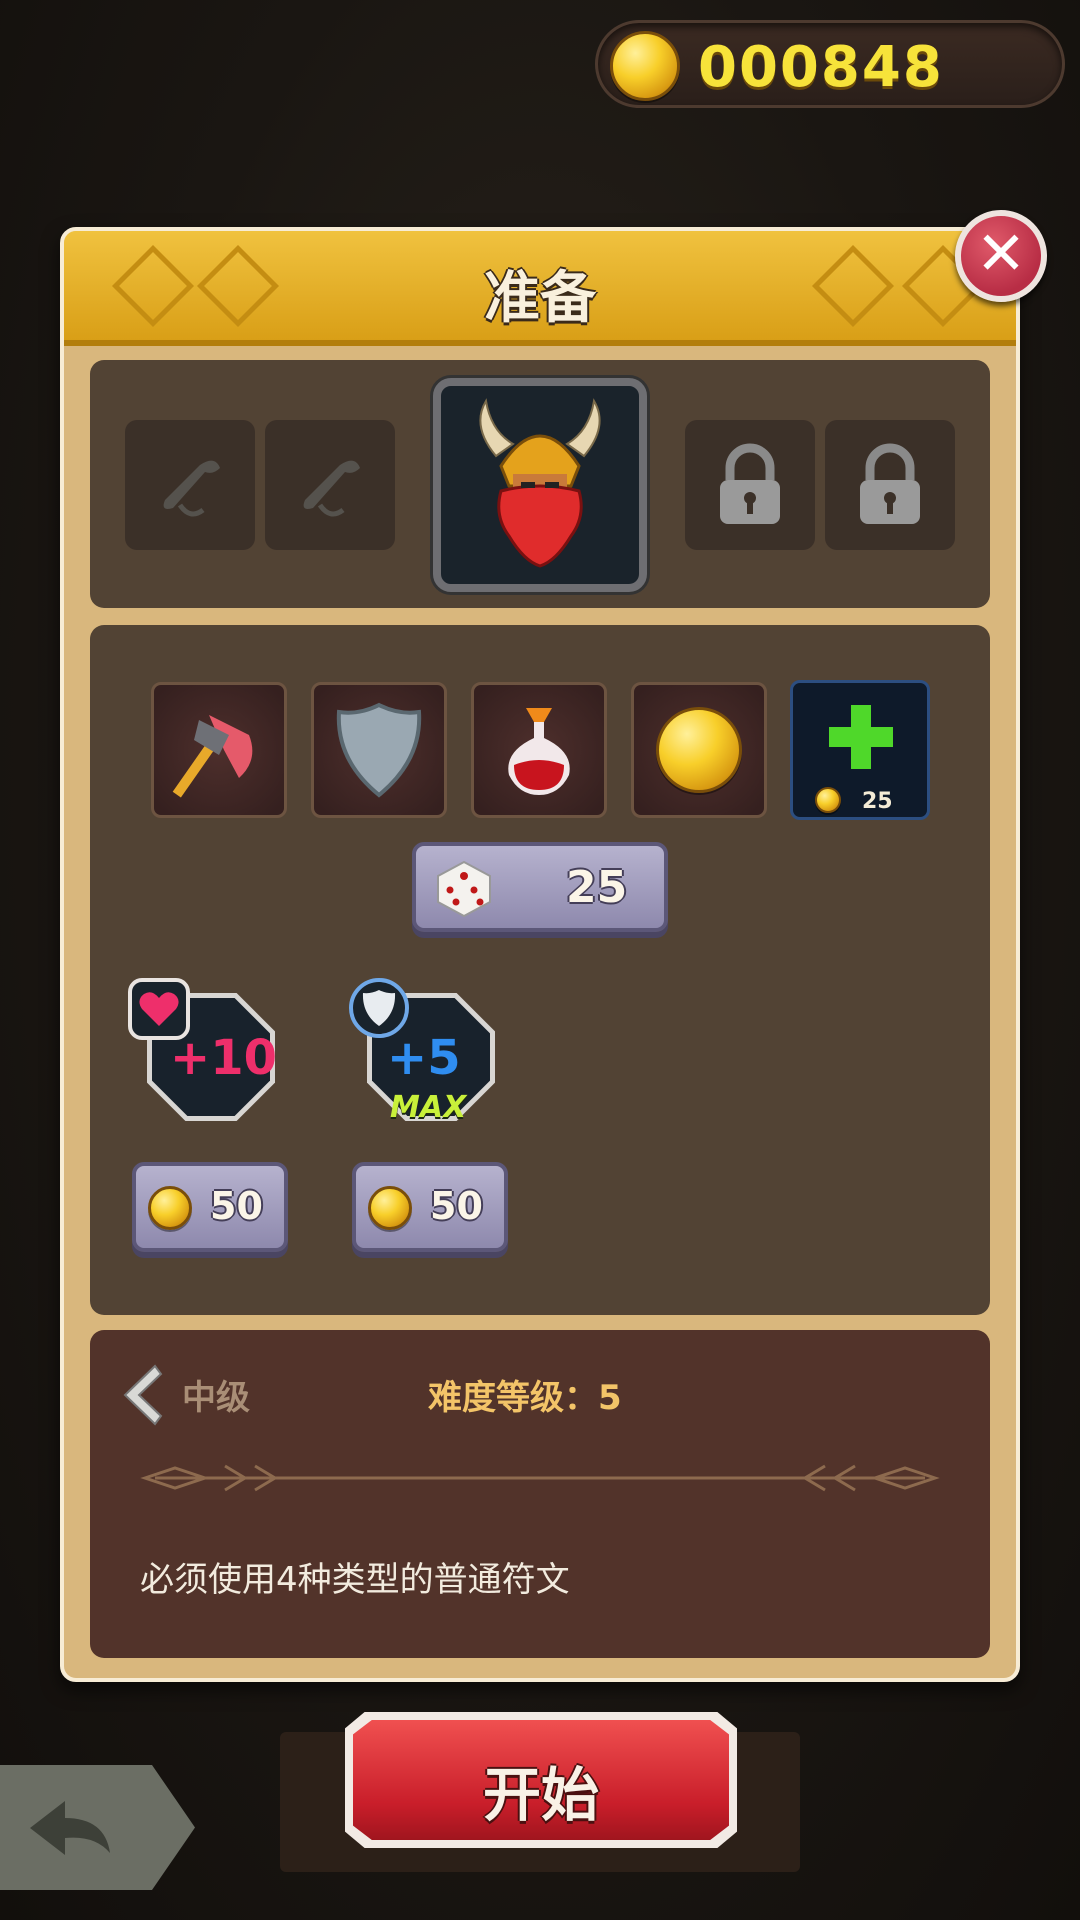 Image resolution: width=1080 pixels, height=1920 pixels. I want to click on item-slot-coin, so click(699, 750).